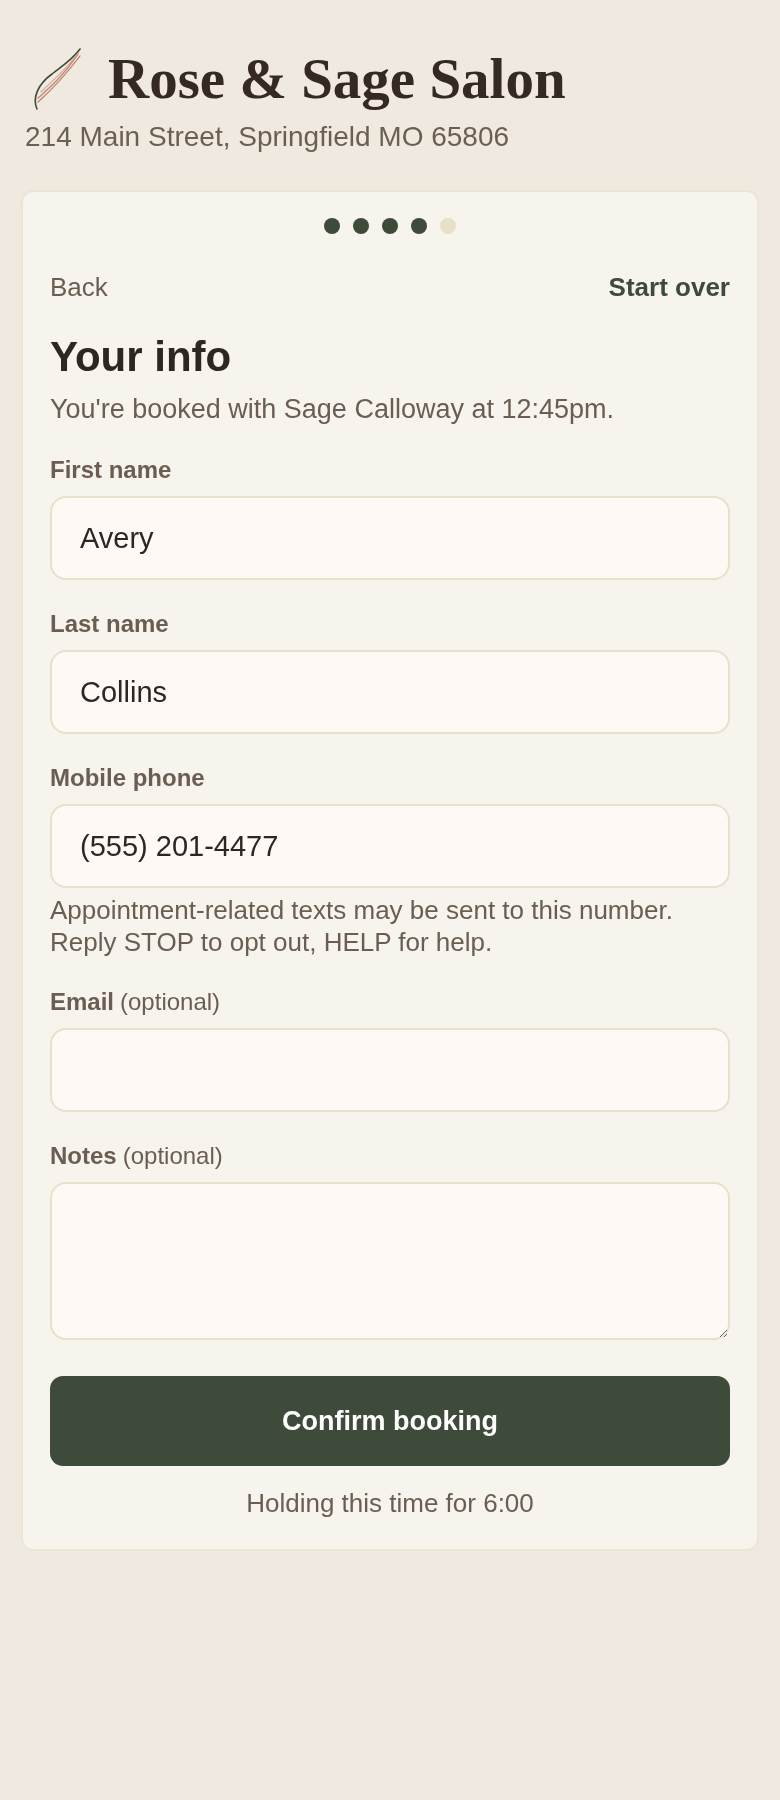 This screenshot has height=1800, width=780. What do you see at coordinates (390, 1421) in the screenshot?
I see `confirm-booking-button: Confirm booking` at bounding box center [390, 1421].